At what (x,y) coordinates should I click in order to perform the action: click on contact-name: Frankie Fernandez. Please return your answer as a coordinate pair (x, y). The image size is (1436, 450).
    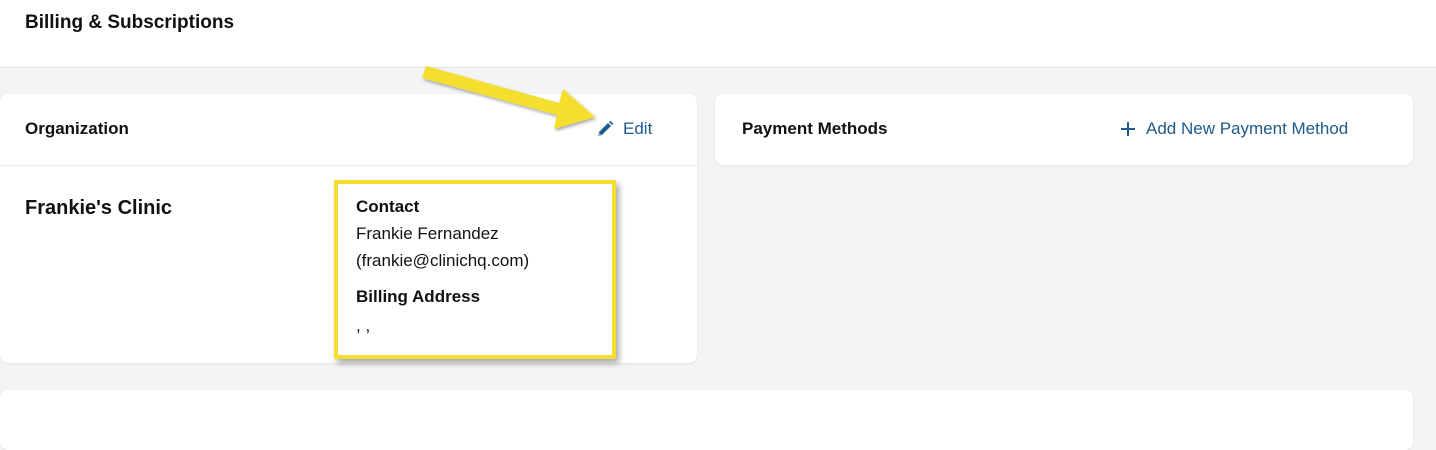
    Looking at the image, I should click on (427, 233).